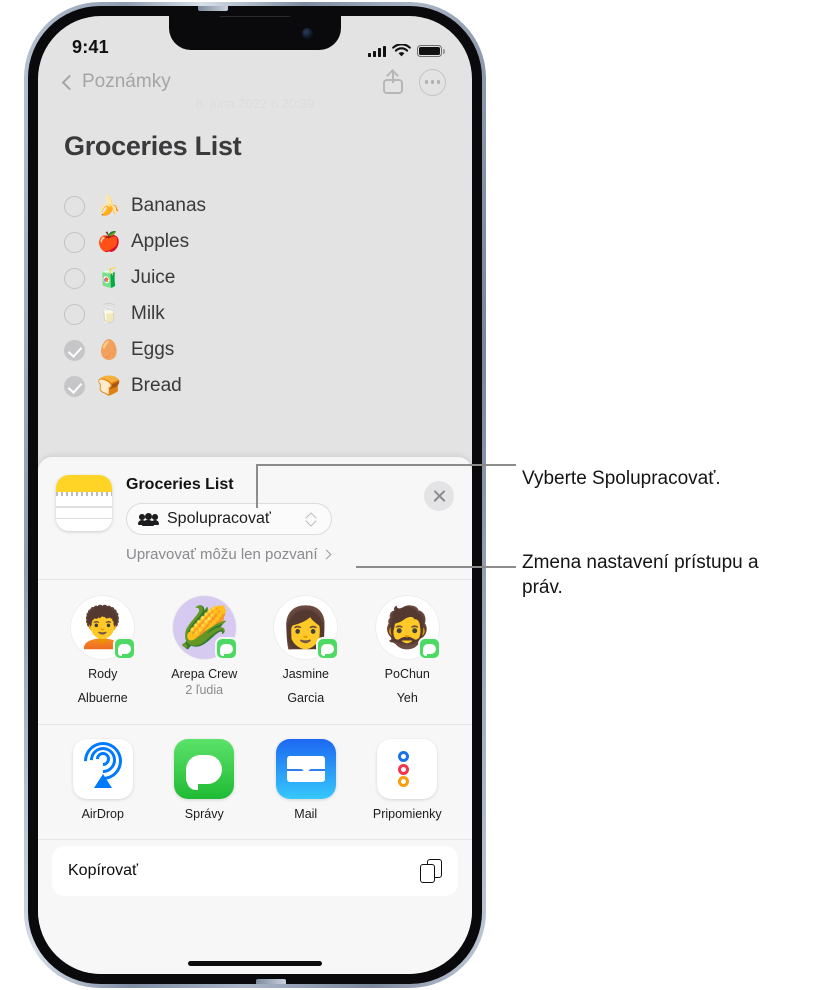  I want to click on back-to-notes-button: Poznámky, so click(116, 82).